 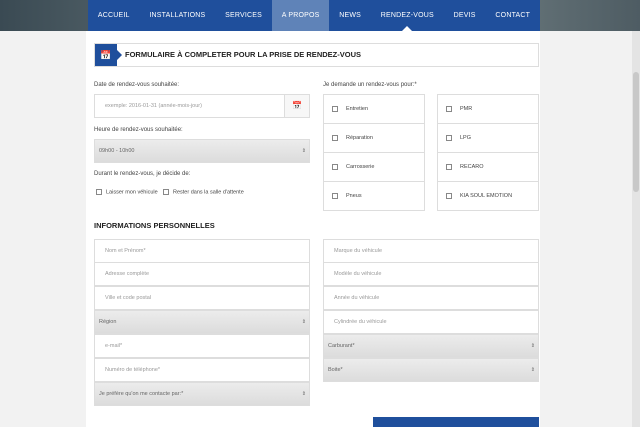 I want to click on calendar-picker-icon: 📅, so click(x=297, y=106).